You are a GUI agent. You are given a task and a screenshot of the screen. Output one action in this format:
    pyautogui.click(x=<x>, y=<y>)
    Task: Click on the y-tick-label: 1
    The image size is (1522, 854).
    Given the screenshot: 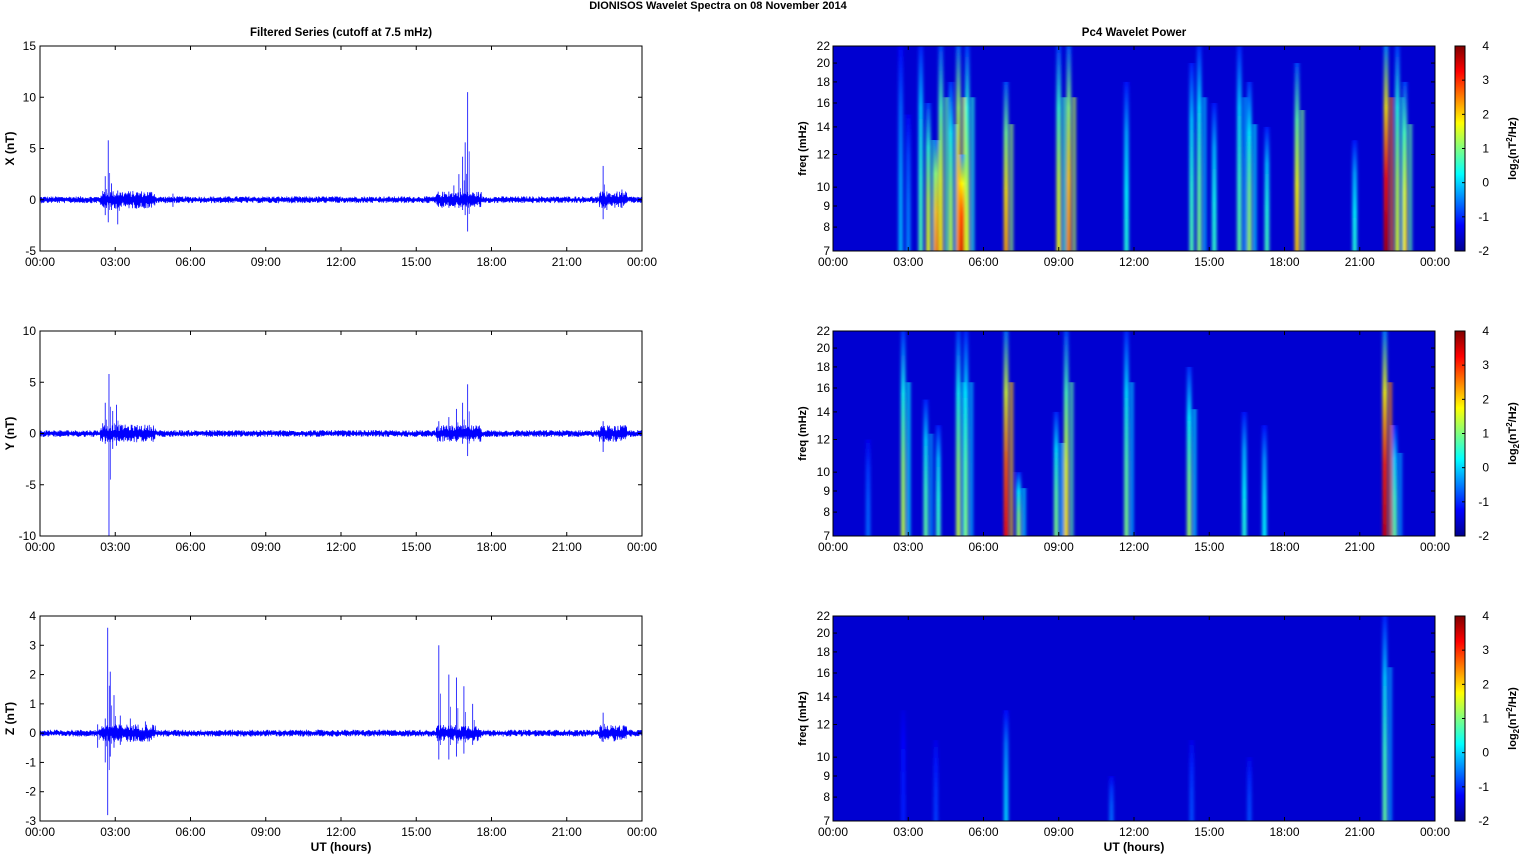 What is the action you would take?
    pyautogui.click(x=32, y=704)
    